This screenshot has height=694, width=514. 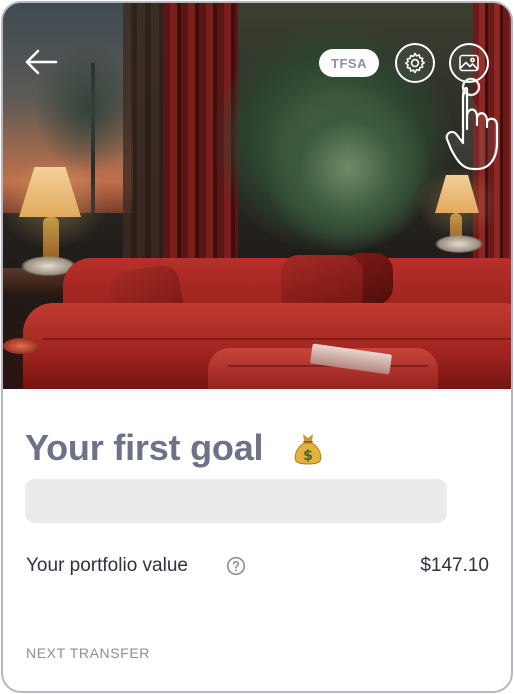 What do you see at coordinates (21, 346) in the screenshot?
I see `fruit-bowl` at bounding box center [21, 346].